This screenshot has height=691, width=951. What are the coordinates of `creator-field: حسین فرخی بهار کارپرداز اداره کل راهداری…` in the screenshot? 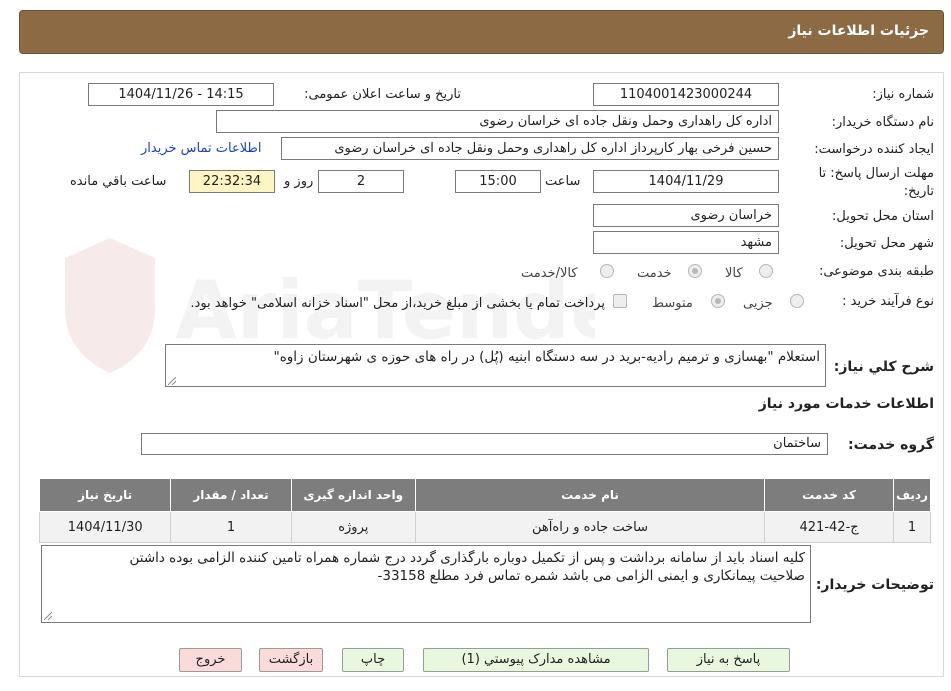 It's located at (530, 148).